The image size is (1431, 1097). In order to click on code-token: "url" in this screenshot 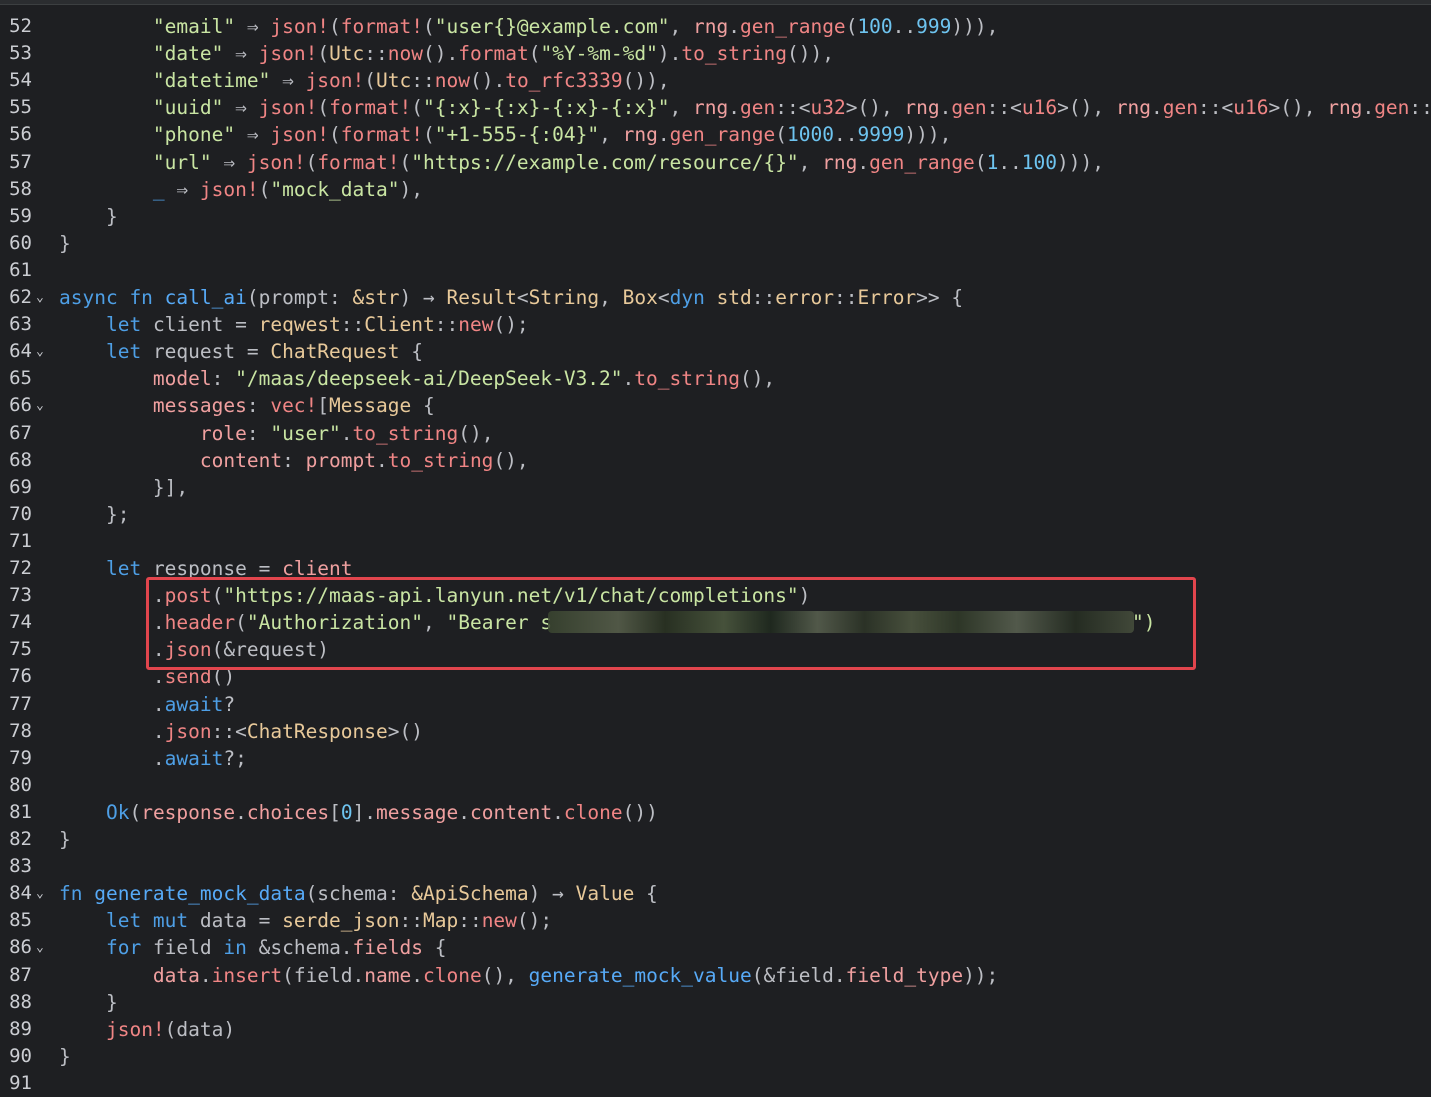, I will do `click(182, 162)`.